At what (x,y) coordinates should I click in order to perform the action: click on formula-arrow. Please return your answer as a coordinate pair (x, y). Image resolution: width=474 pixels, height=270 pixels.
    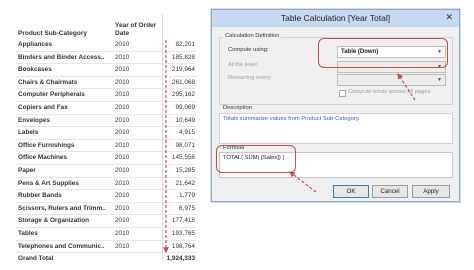
    Looking at the image, I should click on (303, 182).